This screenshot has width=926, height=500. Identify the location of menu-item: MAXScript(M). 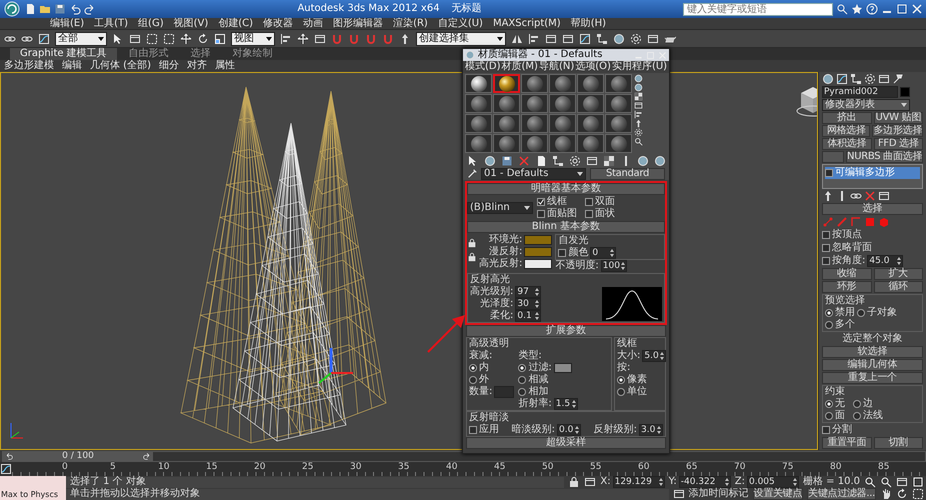
(526, 23).